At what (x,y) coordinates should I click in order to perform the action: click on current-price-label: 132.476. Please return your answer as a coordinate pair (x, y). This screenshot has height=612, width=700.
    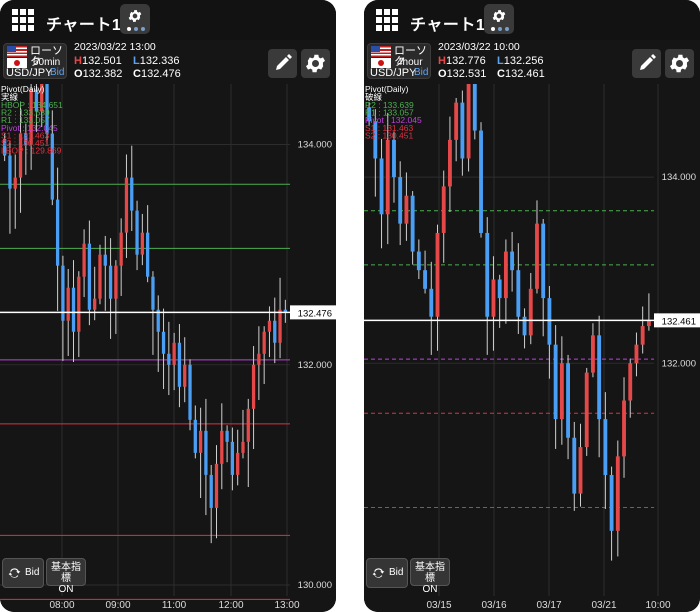
    Looking at the image, I should click on (315, 313).